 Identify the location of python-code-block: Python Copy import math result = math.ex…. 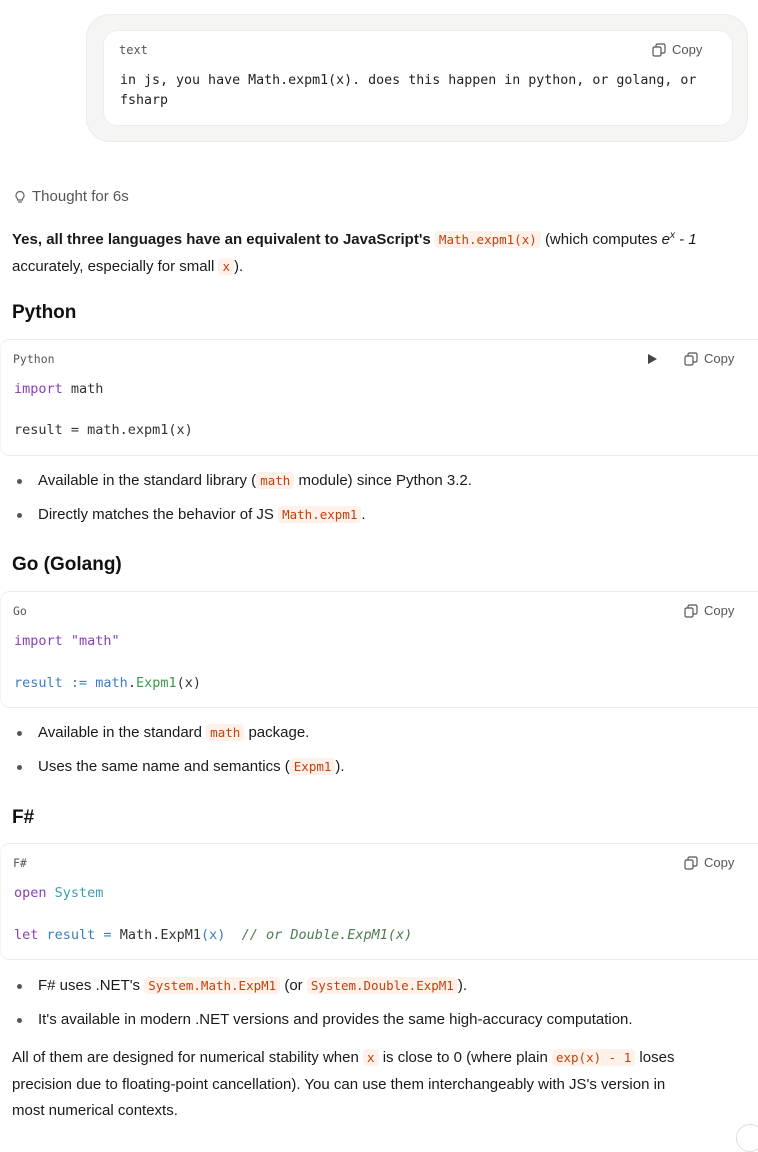
(379, 397).